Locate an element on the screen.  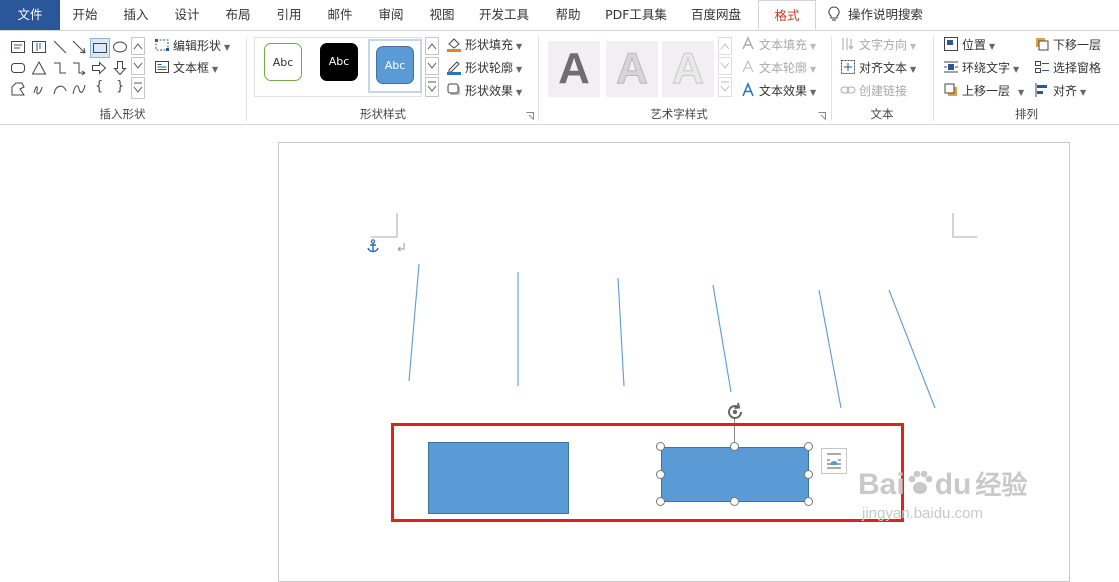
rotation-handle-icon is located at coordinates (735, 413).